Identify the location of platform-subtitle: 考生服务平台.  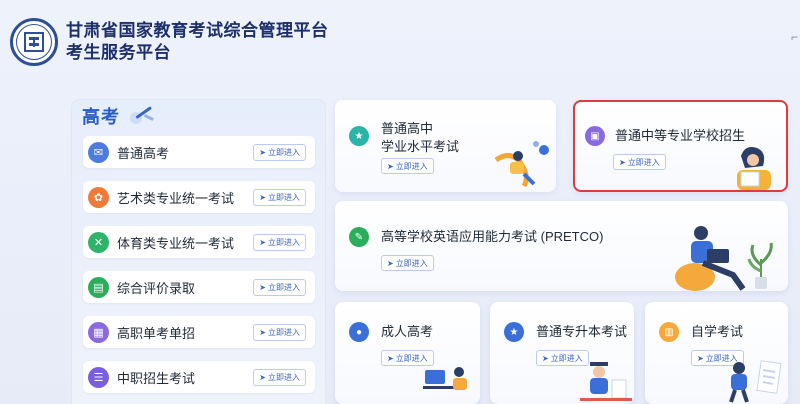
(118, 52).